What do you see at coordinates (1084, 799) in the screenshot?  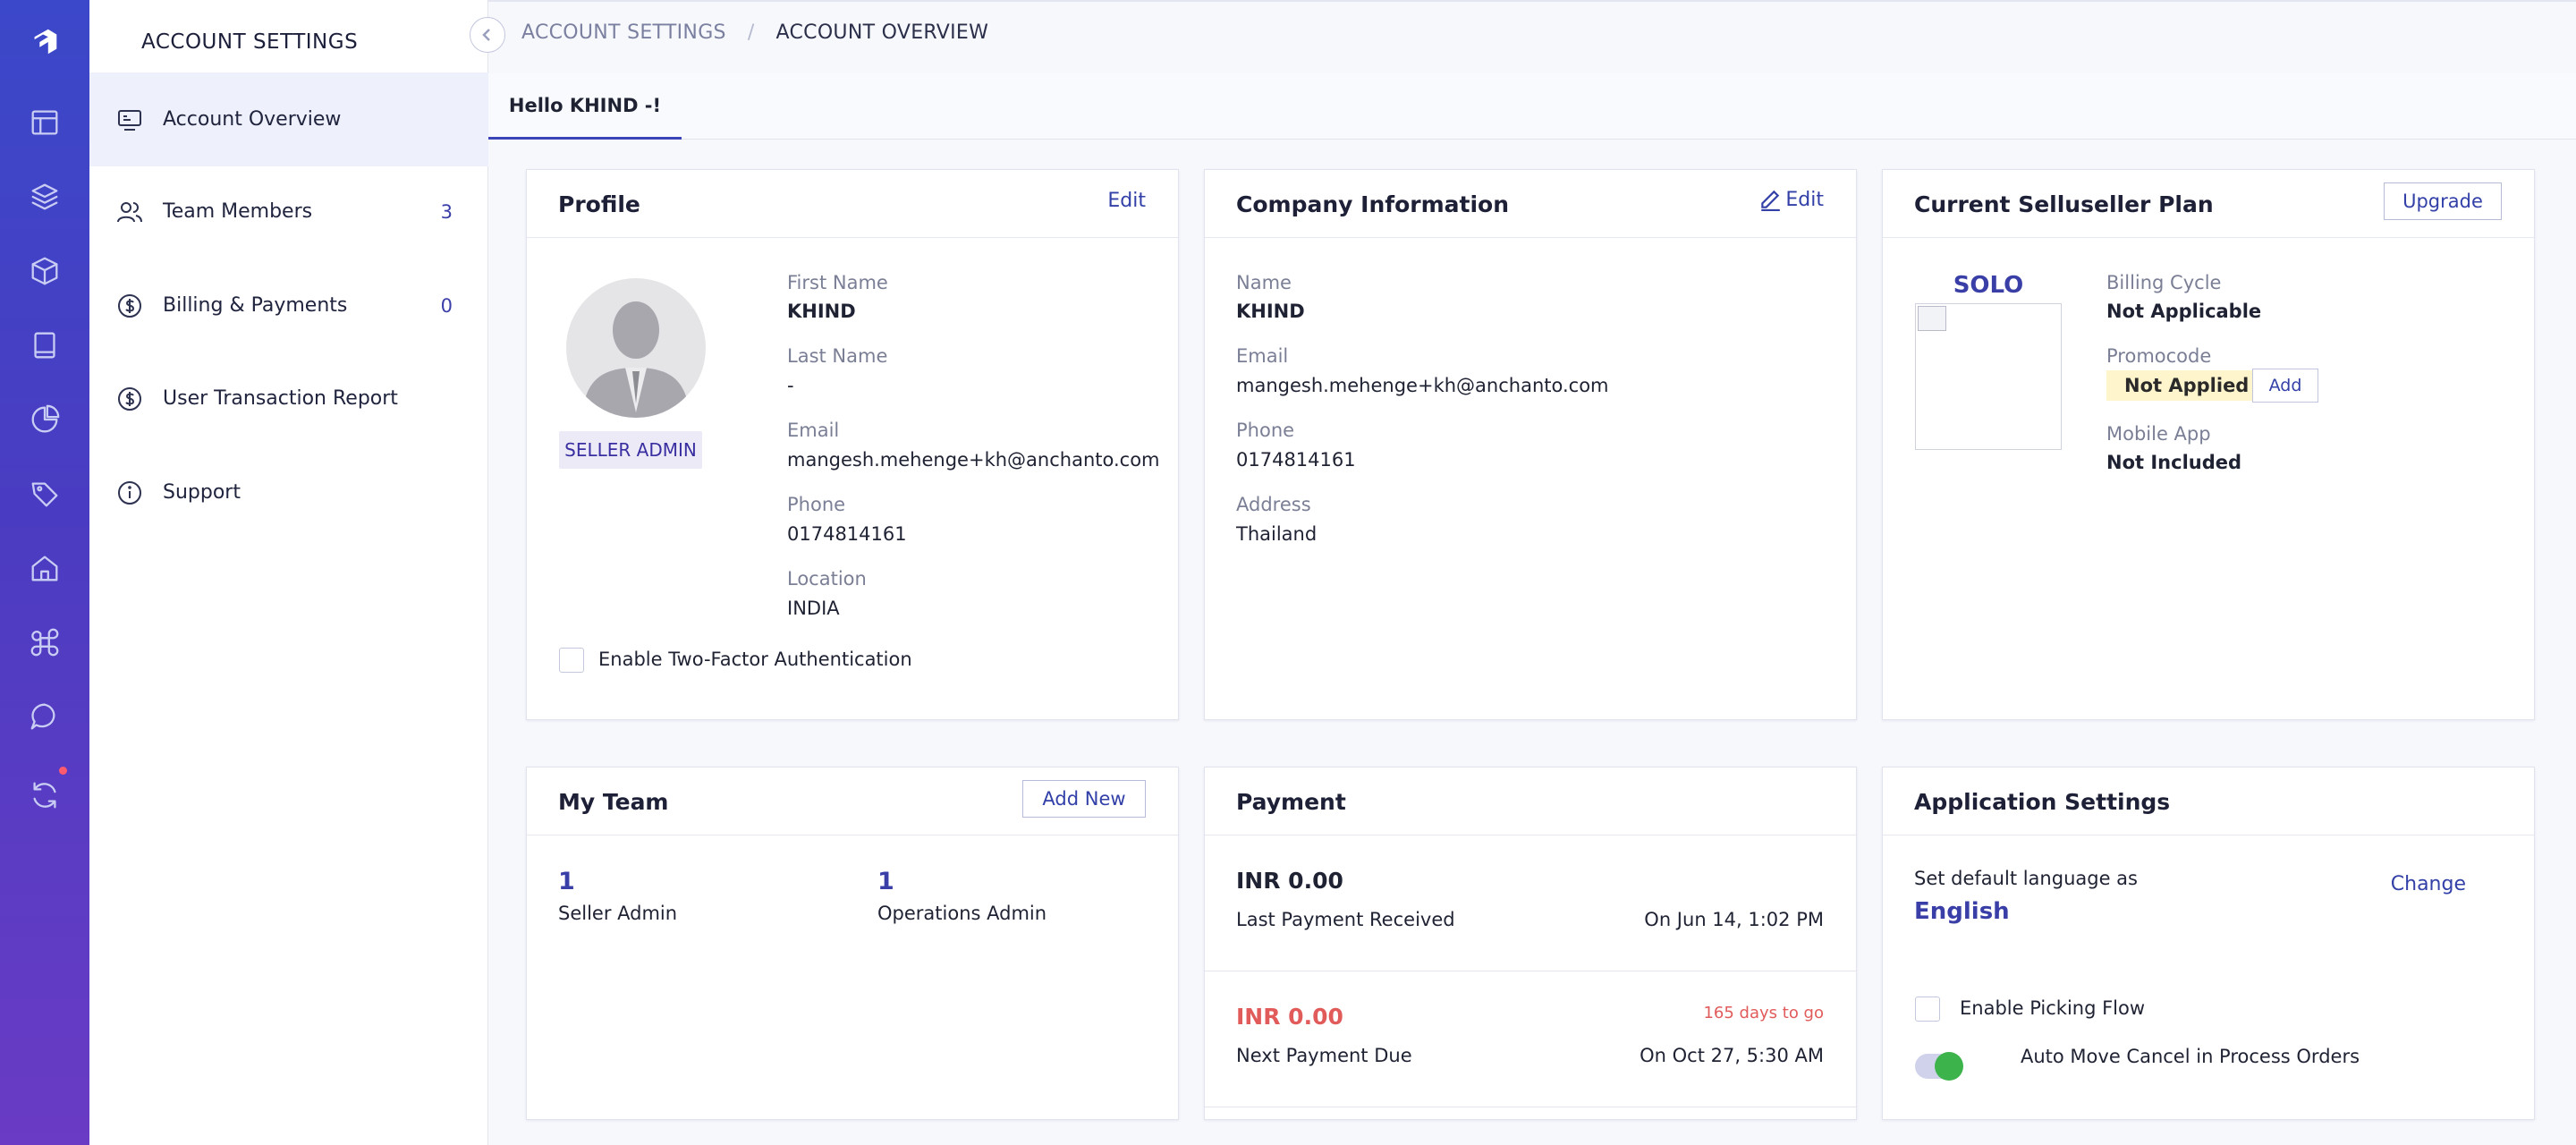 I see `add-new-member-button: Add New` at bounding box center [1084, 799].